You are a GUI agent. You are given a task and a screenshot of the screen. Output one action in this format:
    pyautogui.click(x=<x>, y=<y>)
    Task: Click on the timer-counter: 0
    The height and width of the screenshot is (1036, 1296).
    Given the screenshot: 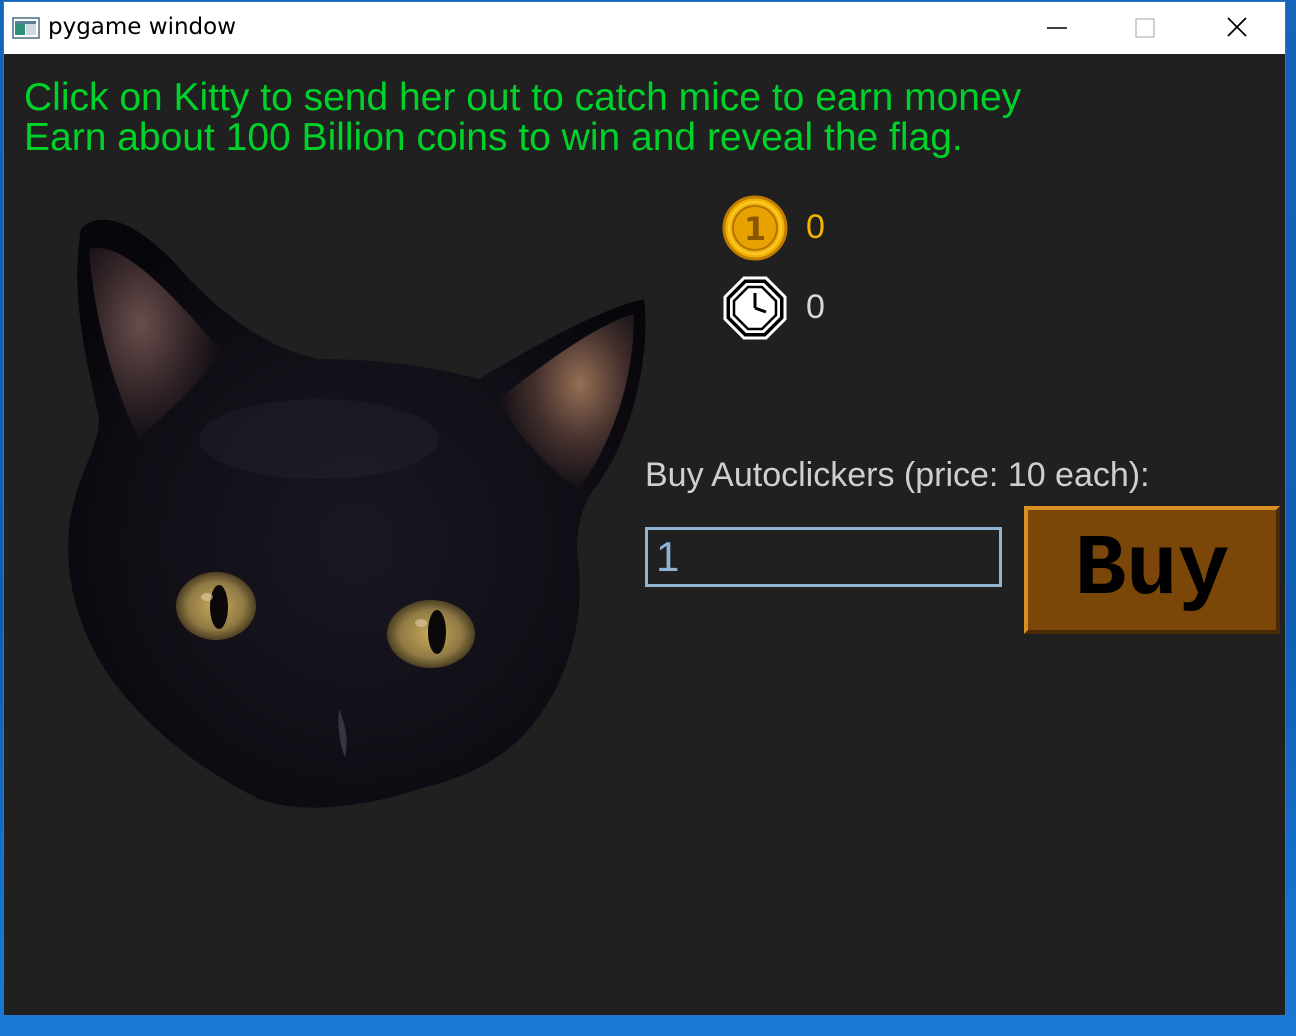 What is the action you would take?
    pyautogui.click(x=815, y=307)
    